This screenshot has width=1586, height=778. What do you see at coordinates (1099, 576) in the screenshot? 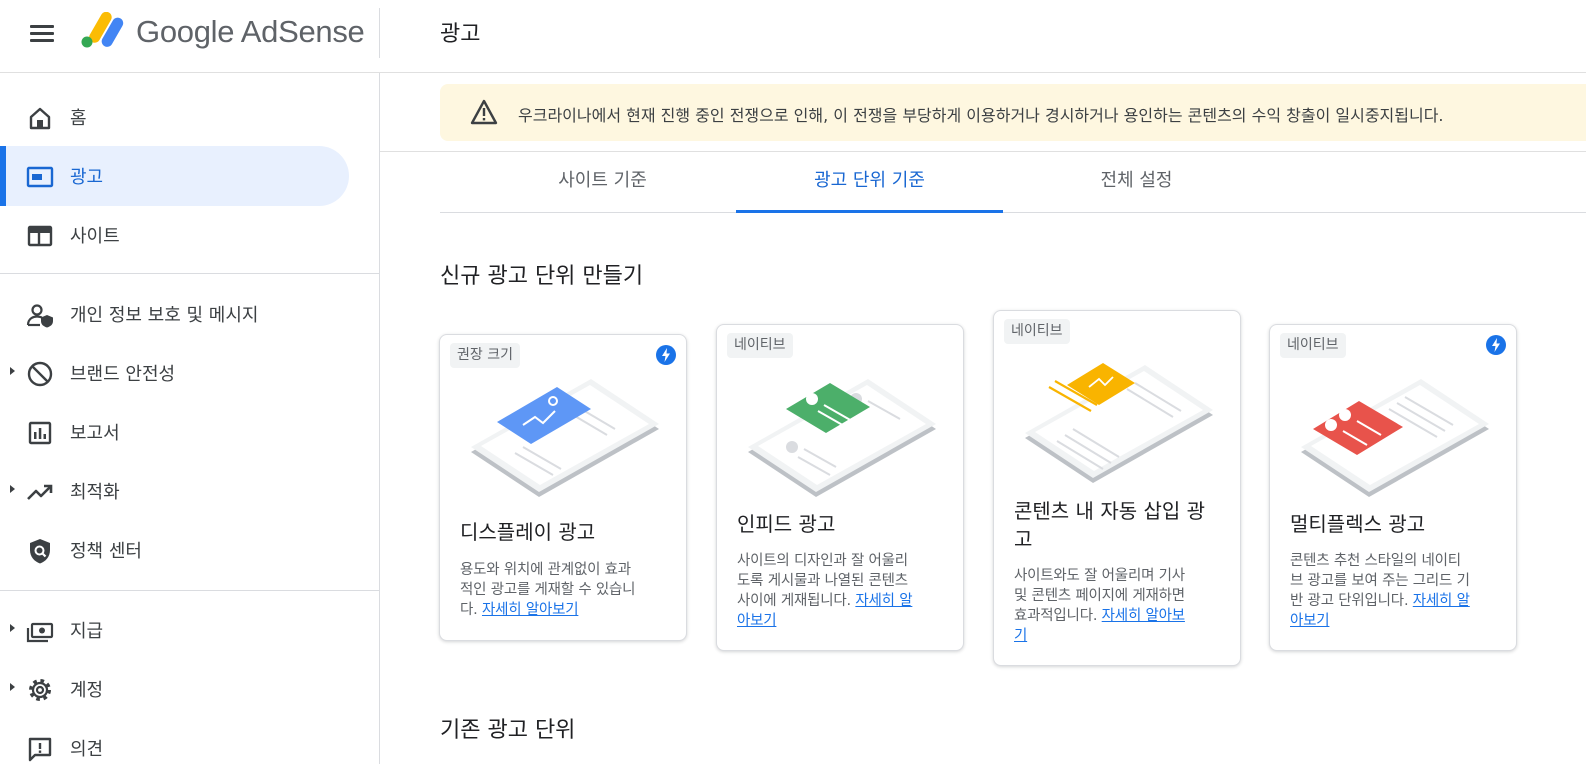
I see `card-desc-line: 사이트와도 잘 어울리며 기사` at bounding box center [1099, 576].